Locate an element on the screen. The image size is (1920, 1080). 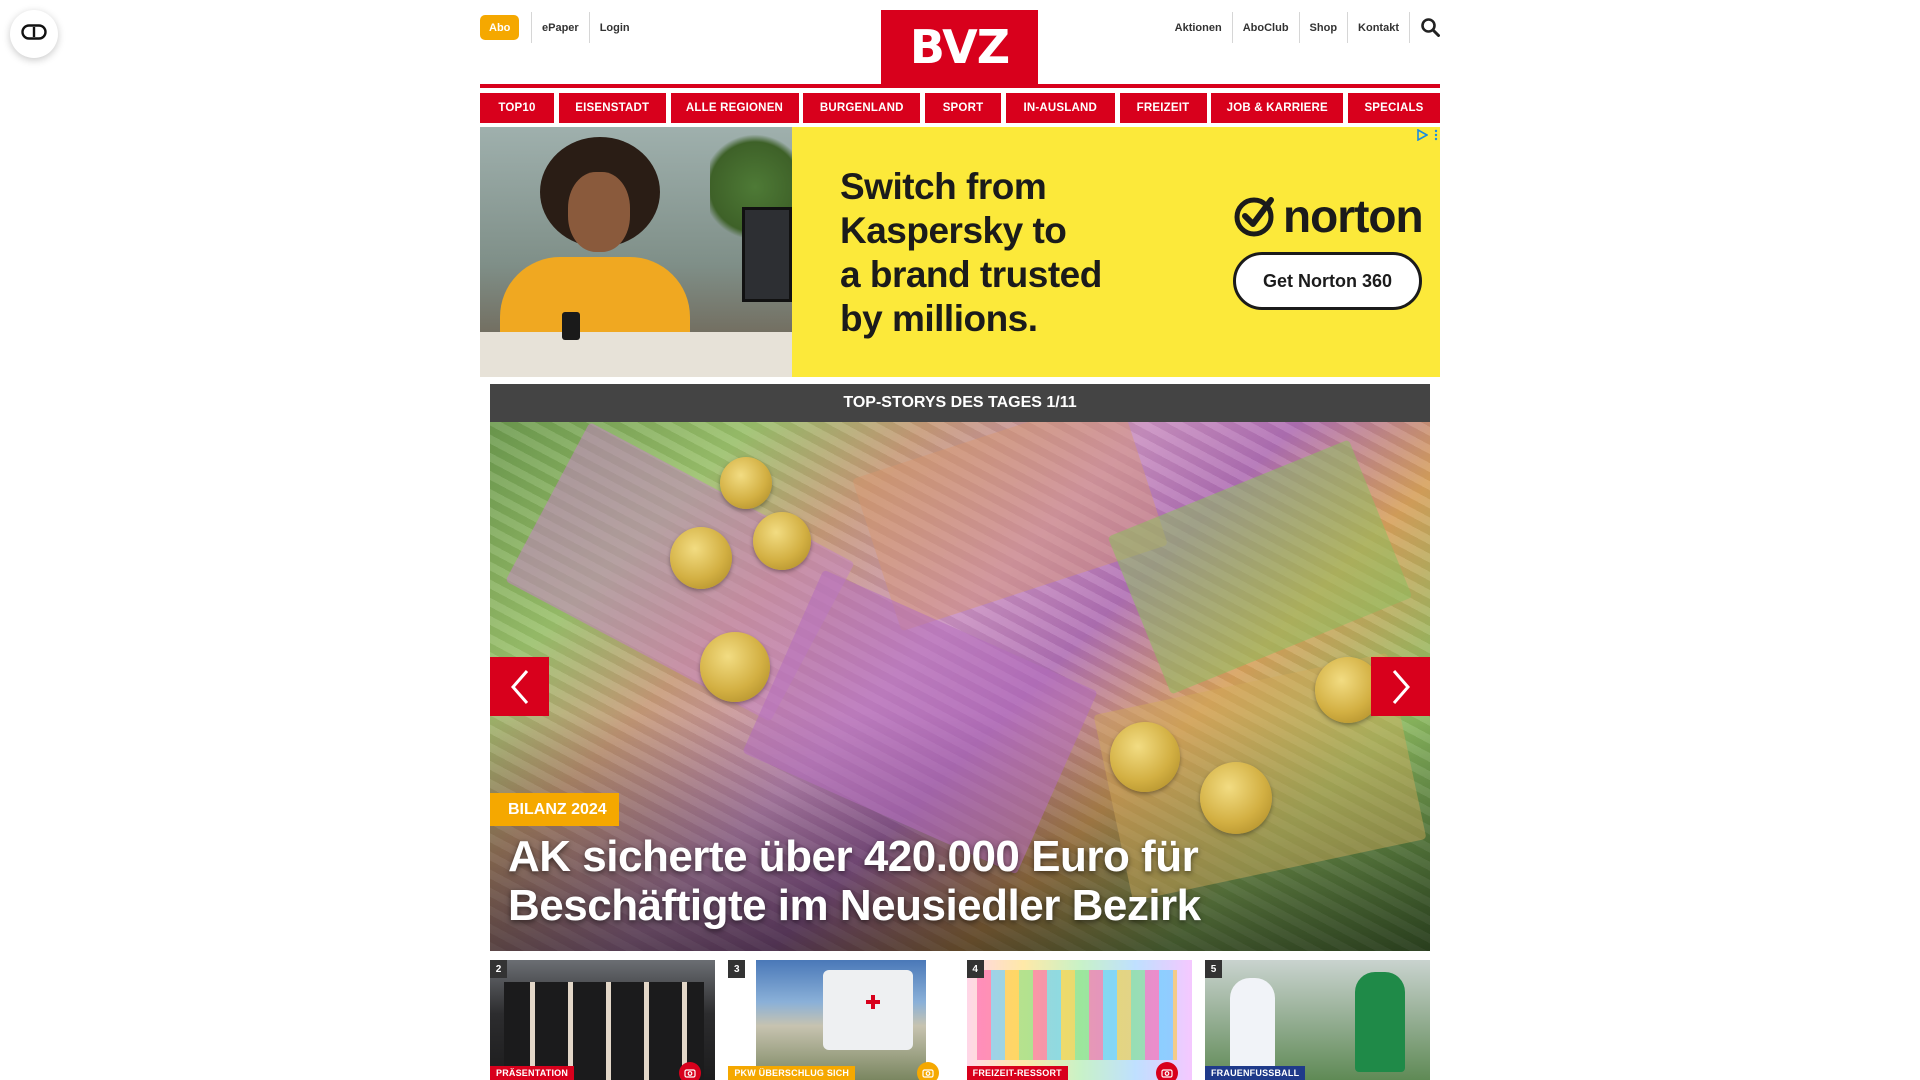
hero-next-button is located at coordinates (1400, 686).